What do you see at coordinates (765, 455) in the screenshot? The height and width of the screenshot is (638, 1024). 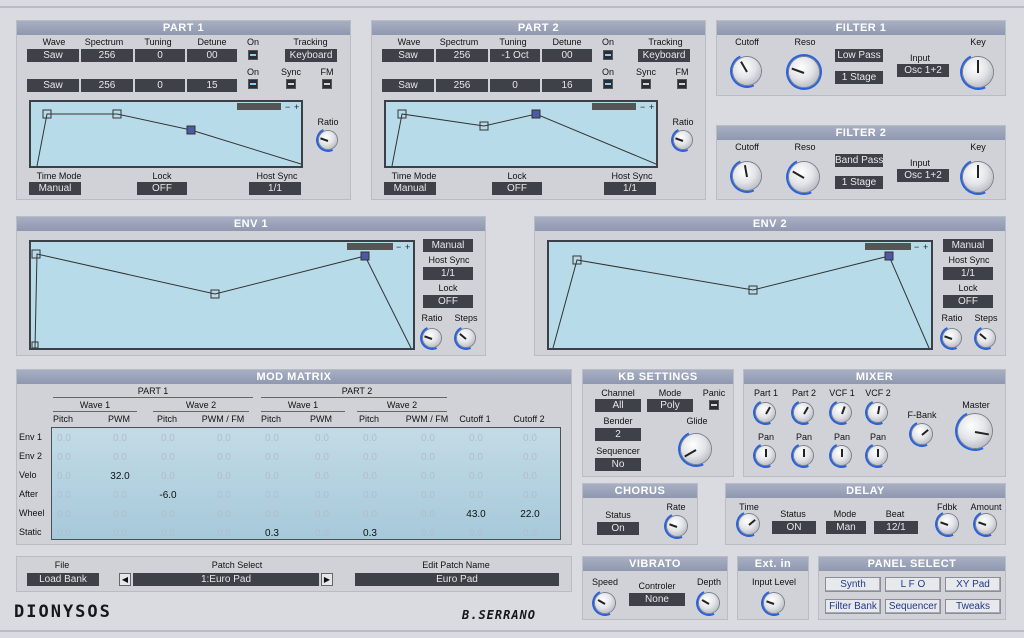 I see `pan1-knob` at bounding box center [765, 455].